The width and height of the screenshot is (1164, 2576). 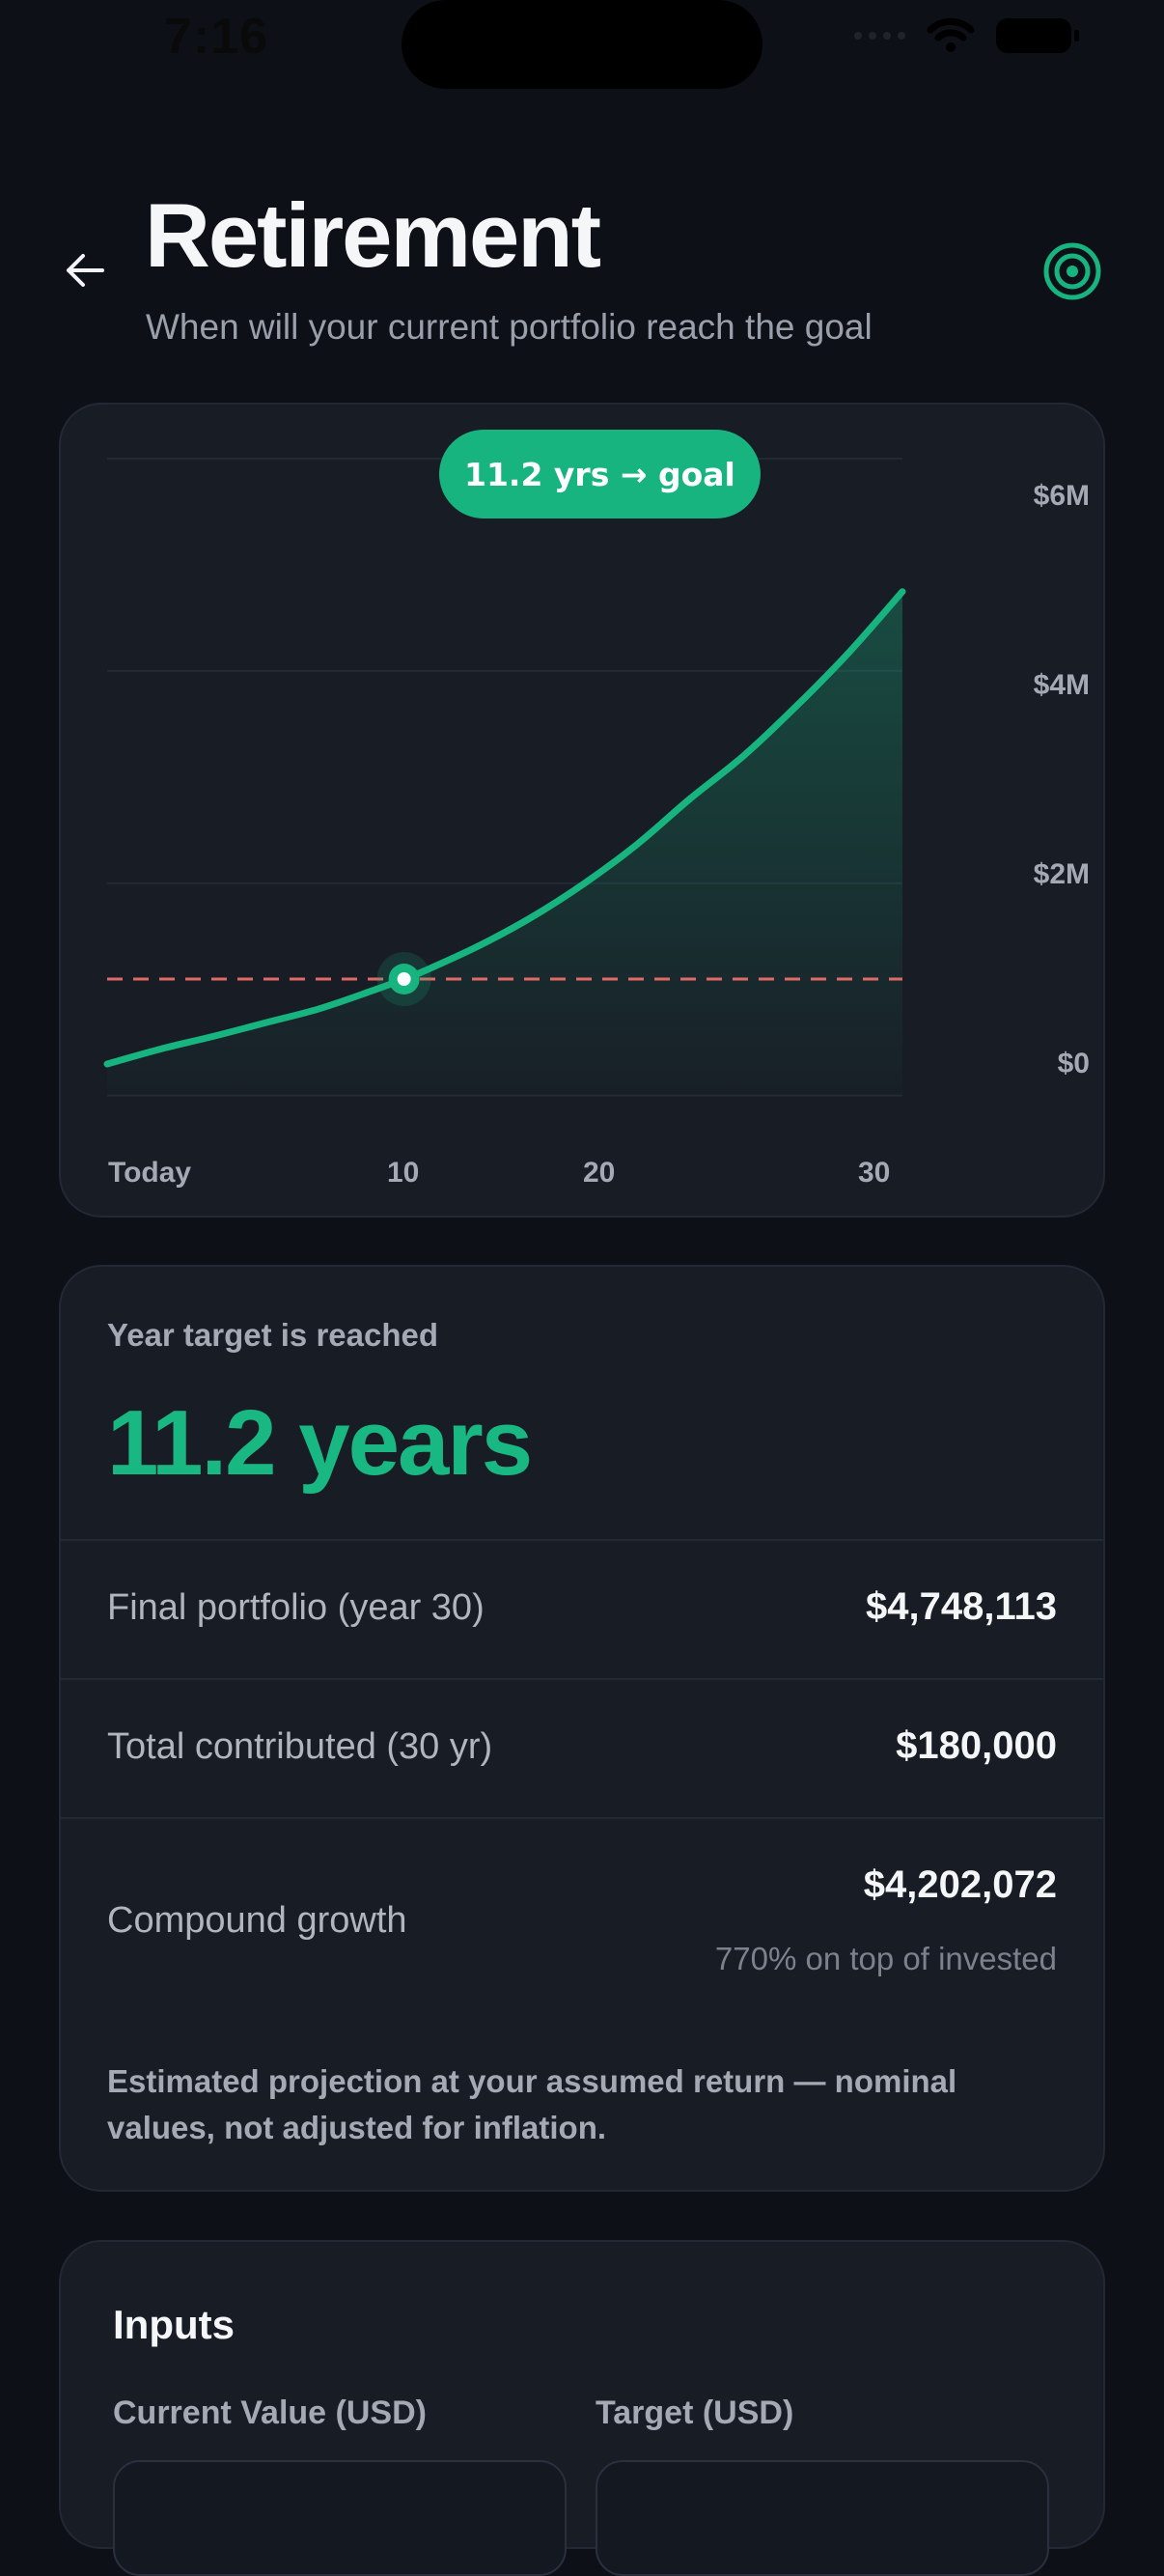 I want to click on target-year-value: 11.2 years, so click(x=320, y=1443).